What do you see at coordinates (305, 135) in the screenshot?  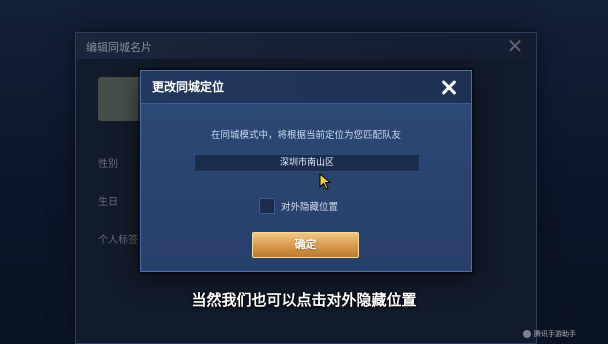 I see `dialog-description: 在同城模式中，将根据当前定位为您匹配队友` at bounding box center [305, 135].